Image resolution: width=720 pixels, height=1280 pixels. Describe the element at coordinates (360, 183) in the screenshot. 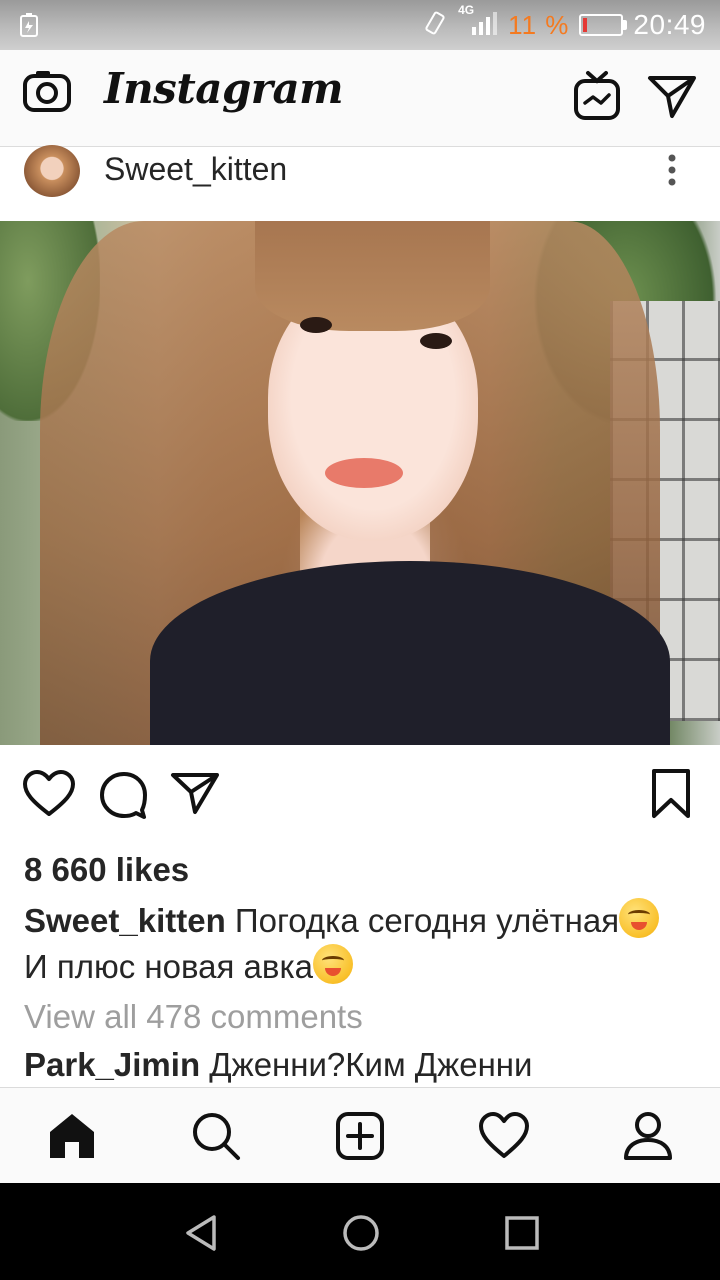

I see `post-header: Sweet_kitten` at that location.